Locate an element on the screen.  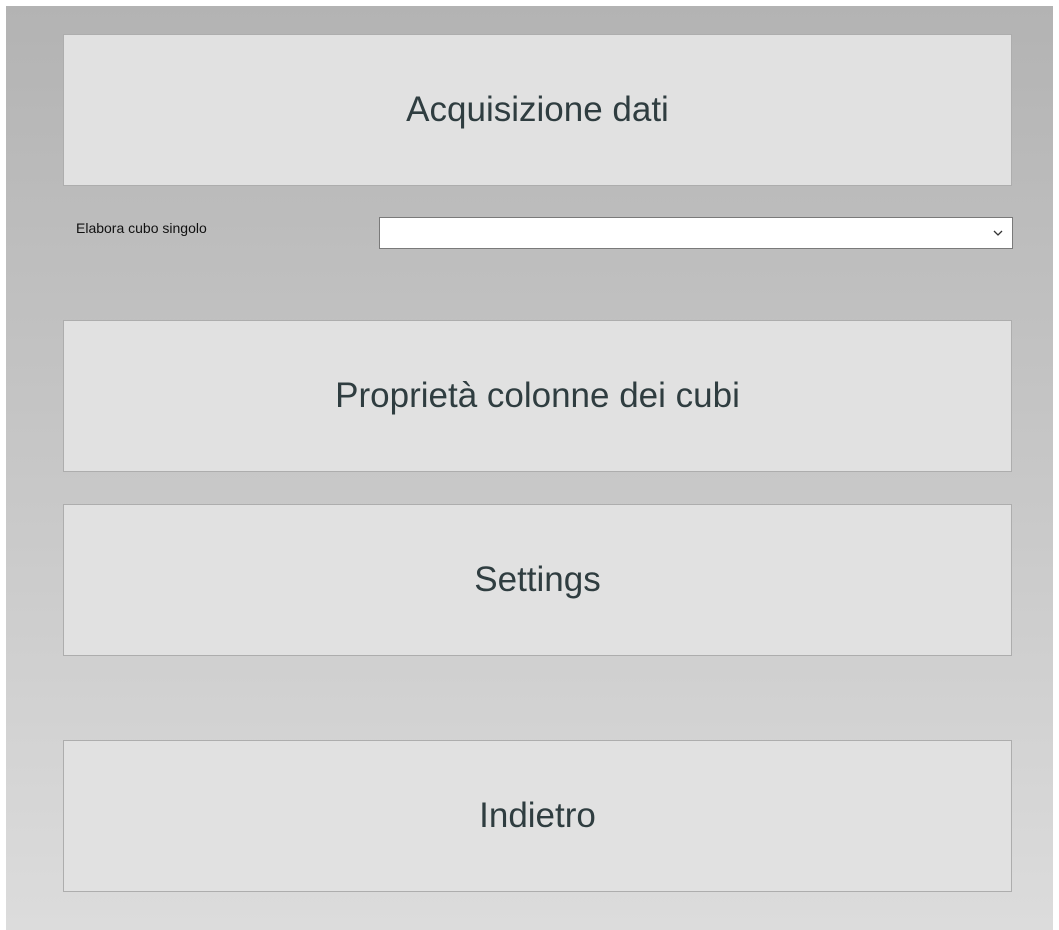
acquisizione-dati-button: Acquisizione dati is located at coordinates (537, 110).